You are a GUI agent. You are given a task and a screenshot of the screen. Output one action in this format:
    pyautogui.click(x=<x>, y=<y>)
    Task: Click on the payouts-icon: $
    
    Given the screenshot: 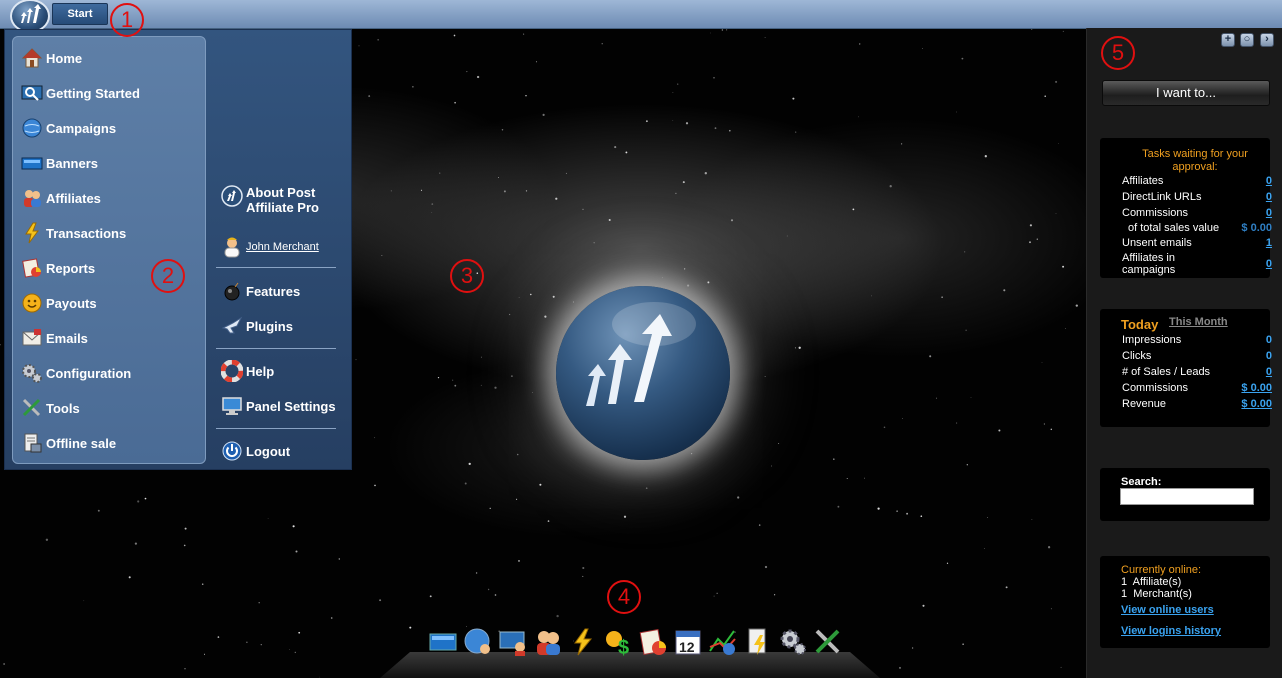 What is the action you would take?
    pyautogui.click(x=618, y=643)
    